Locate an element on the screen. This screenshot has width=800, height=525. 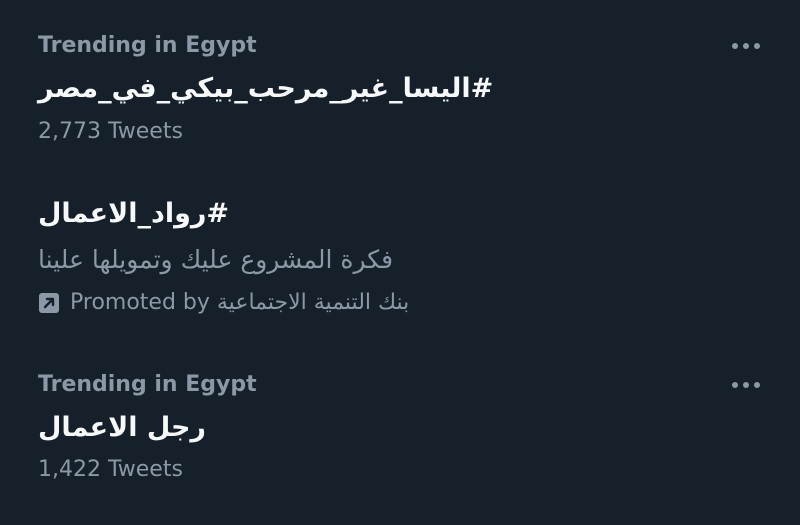
trend-title: #رواد_الاعمال is located at coordinates (133, 213).